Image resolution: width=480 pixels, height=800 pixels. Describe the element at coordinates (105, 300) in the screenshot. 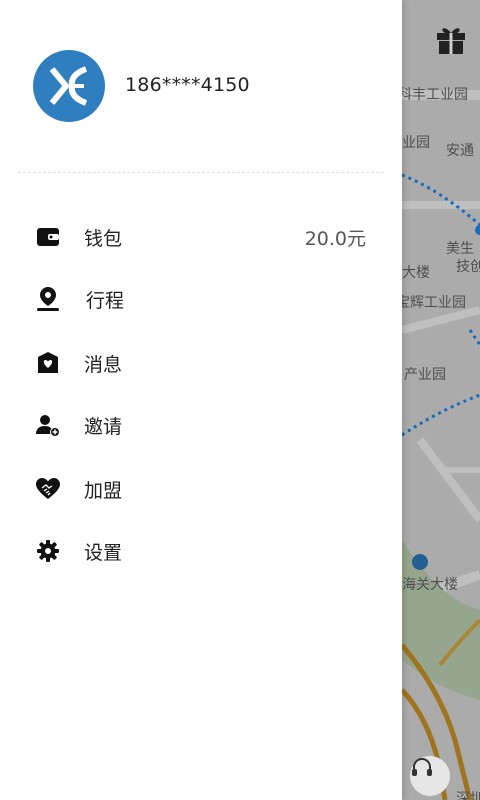

I see `menu-item-label: 行程` at that location.